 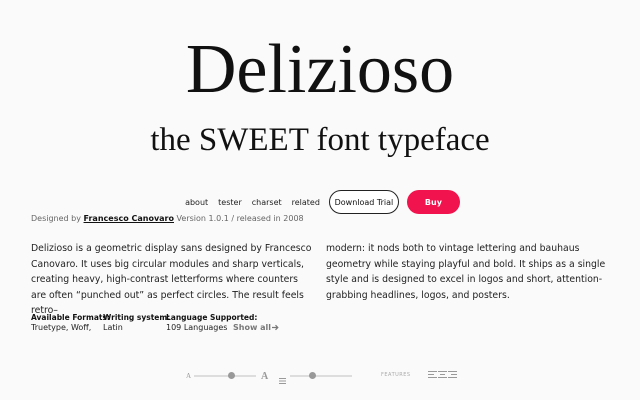 I want to click on writing-system-info: Writing system: Latin, so click(x=136, y=323).